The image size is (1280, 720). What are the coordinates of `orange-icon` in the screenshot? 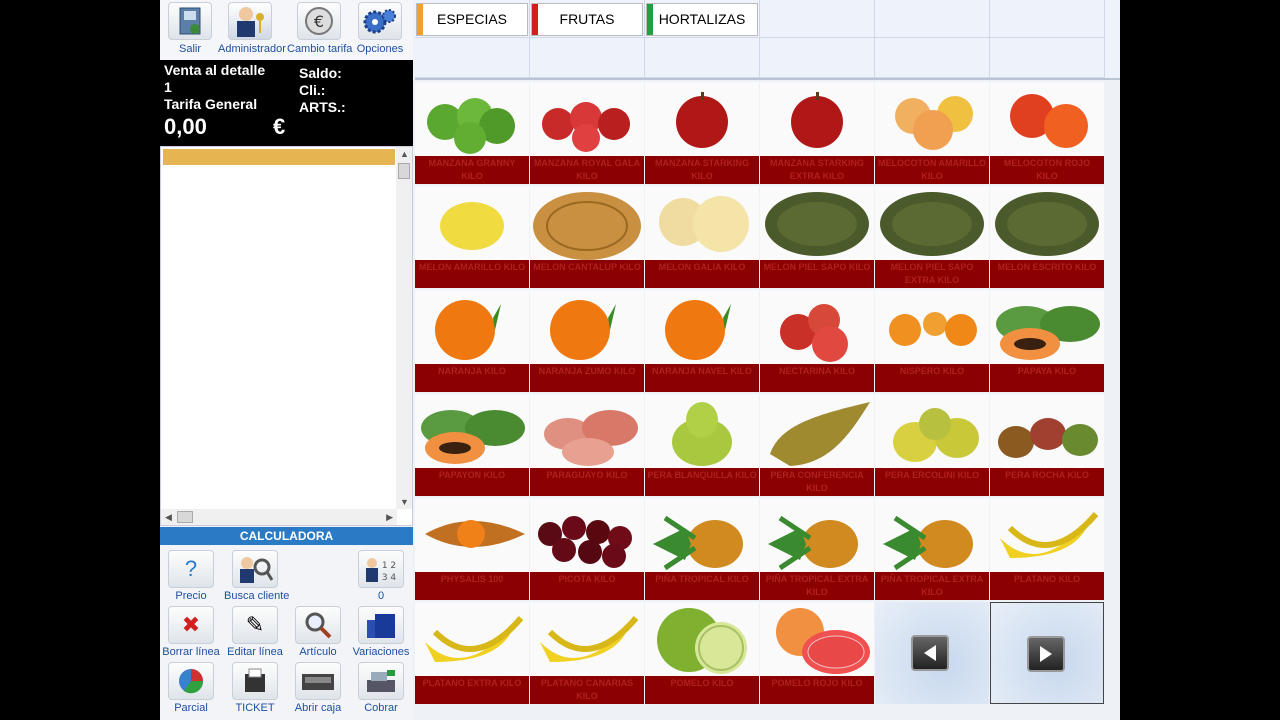 It's located at (702, 327).